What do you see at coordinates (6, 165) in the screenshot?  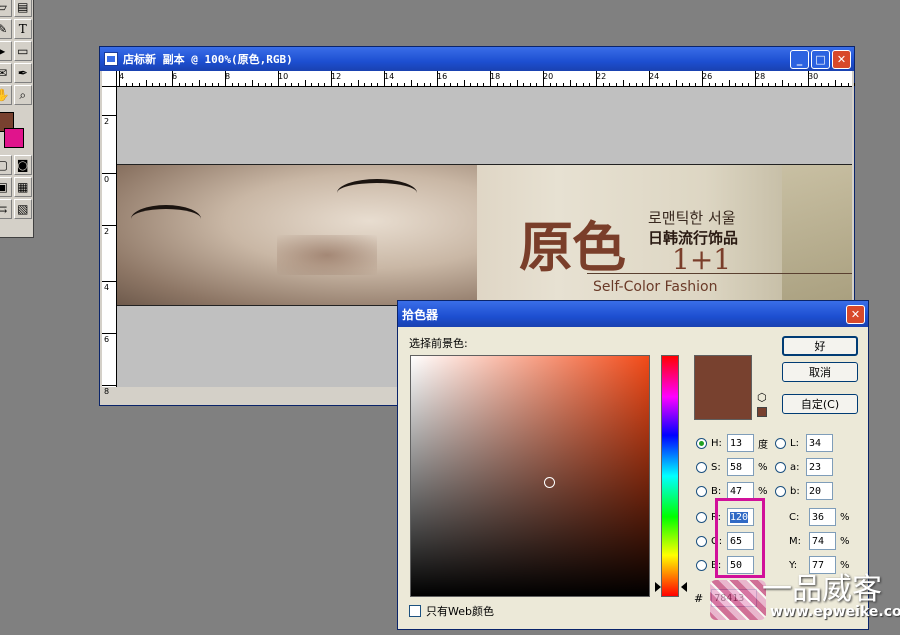 I see `standard-mode-icon: ▢` at bounding box center [6, 165].